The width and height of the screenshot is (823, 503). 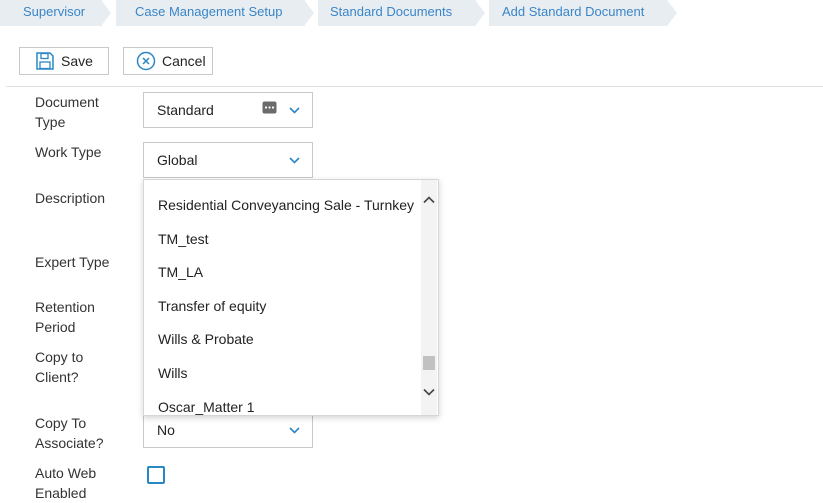 I want to click on dropdown-option: TM_LA, so click(x=180, y=272).